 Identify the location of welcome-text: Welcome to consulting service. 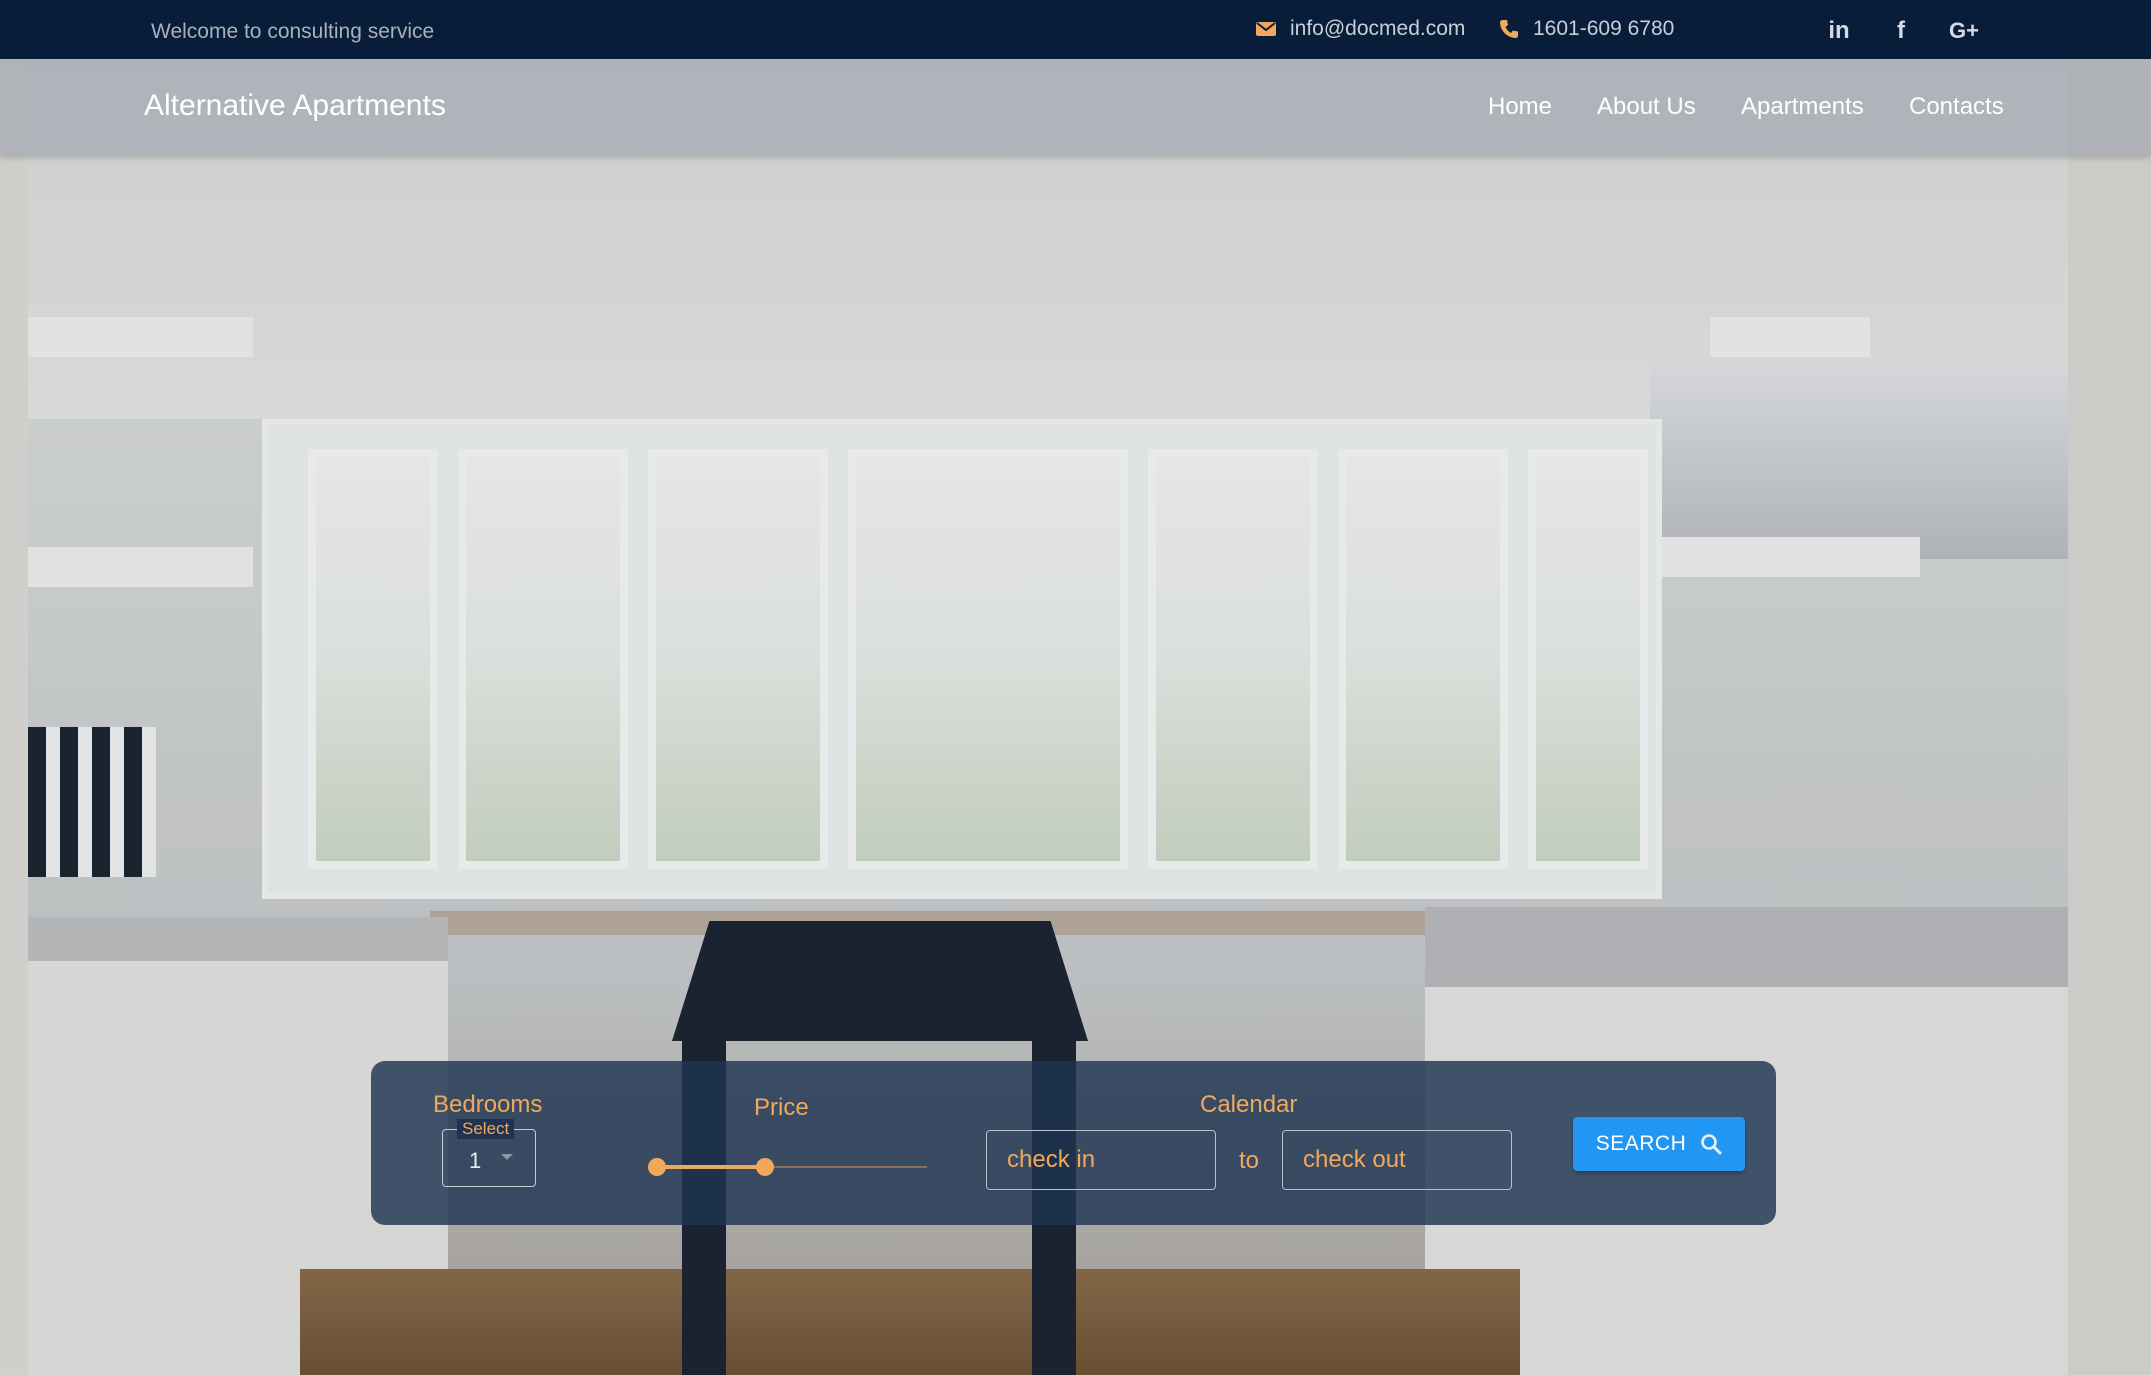
(293, 31).